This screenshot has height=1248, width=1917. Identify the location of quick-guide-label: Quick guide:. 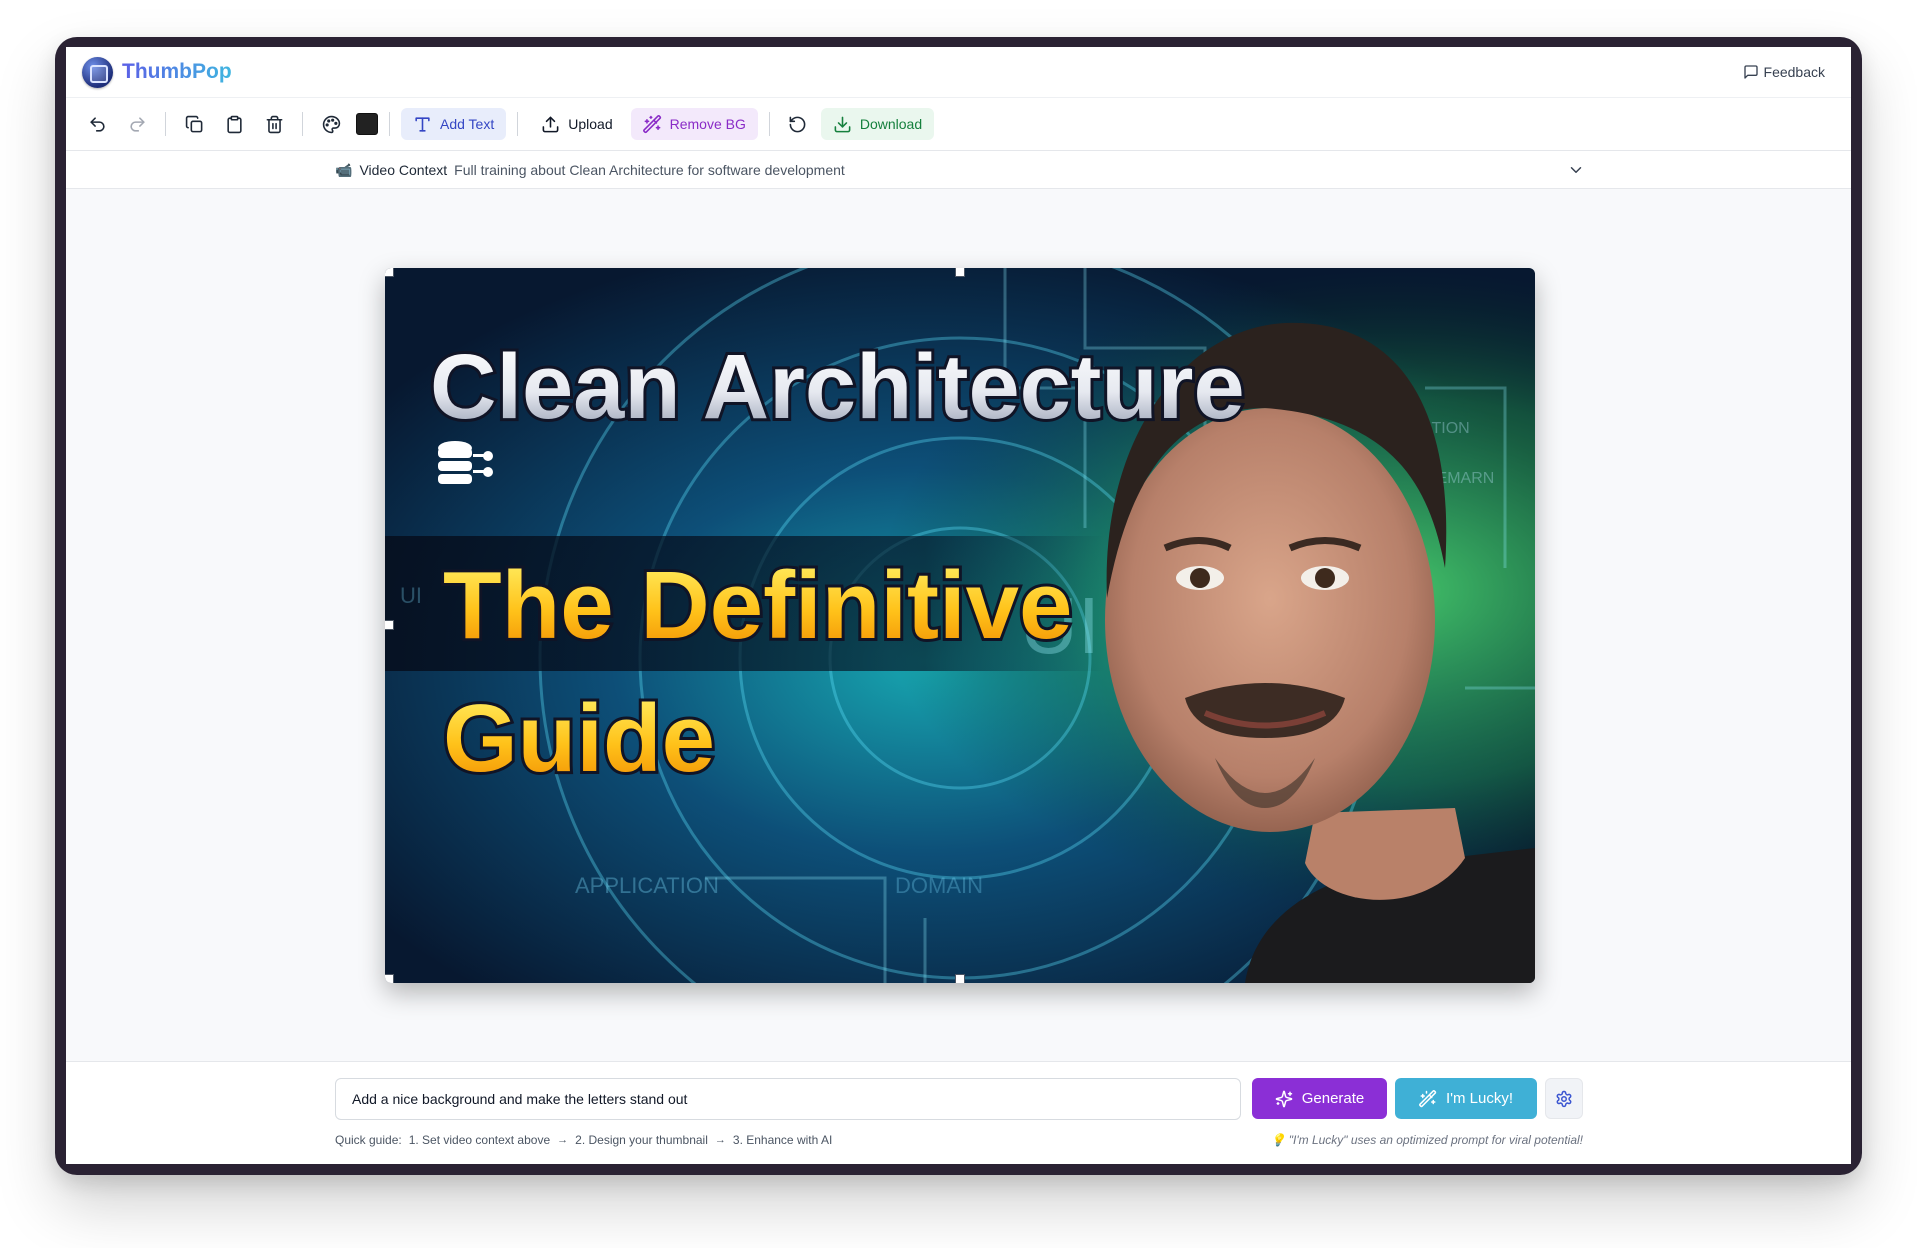
(368, 1140).